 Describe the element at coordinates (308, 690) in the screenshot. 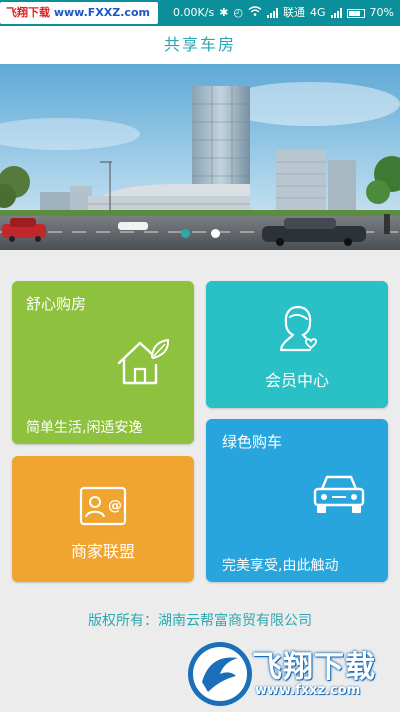

I see `watermark-site: www.fxxz.com` at that location.